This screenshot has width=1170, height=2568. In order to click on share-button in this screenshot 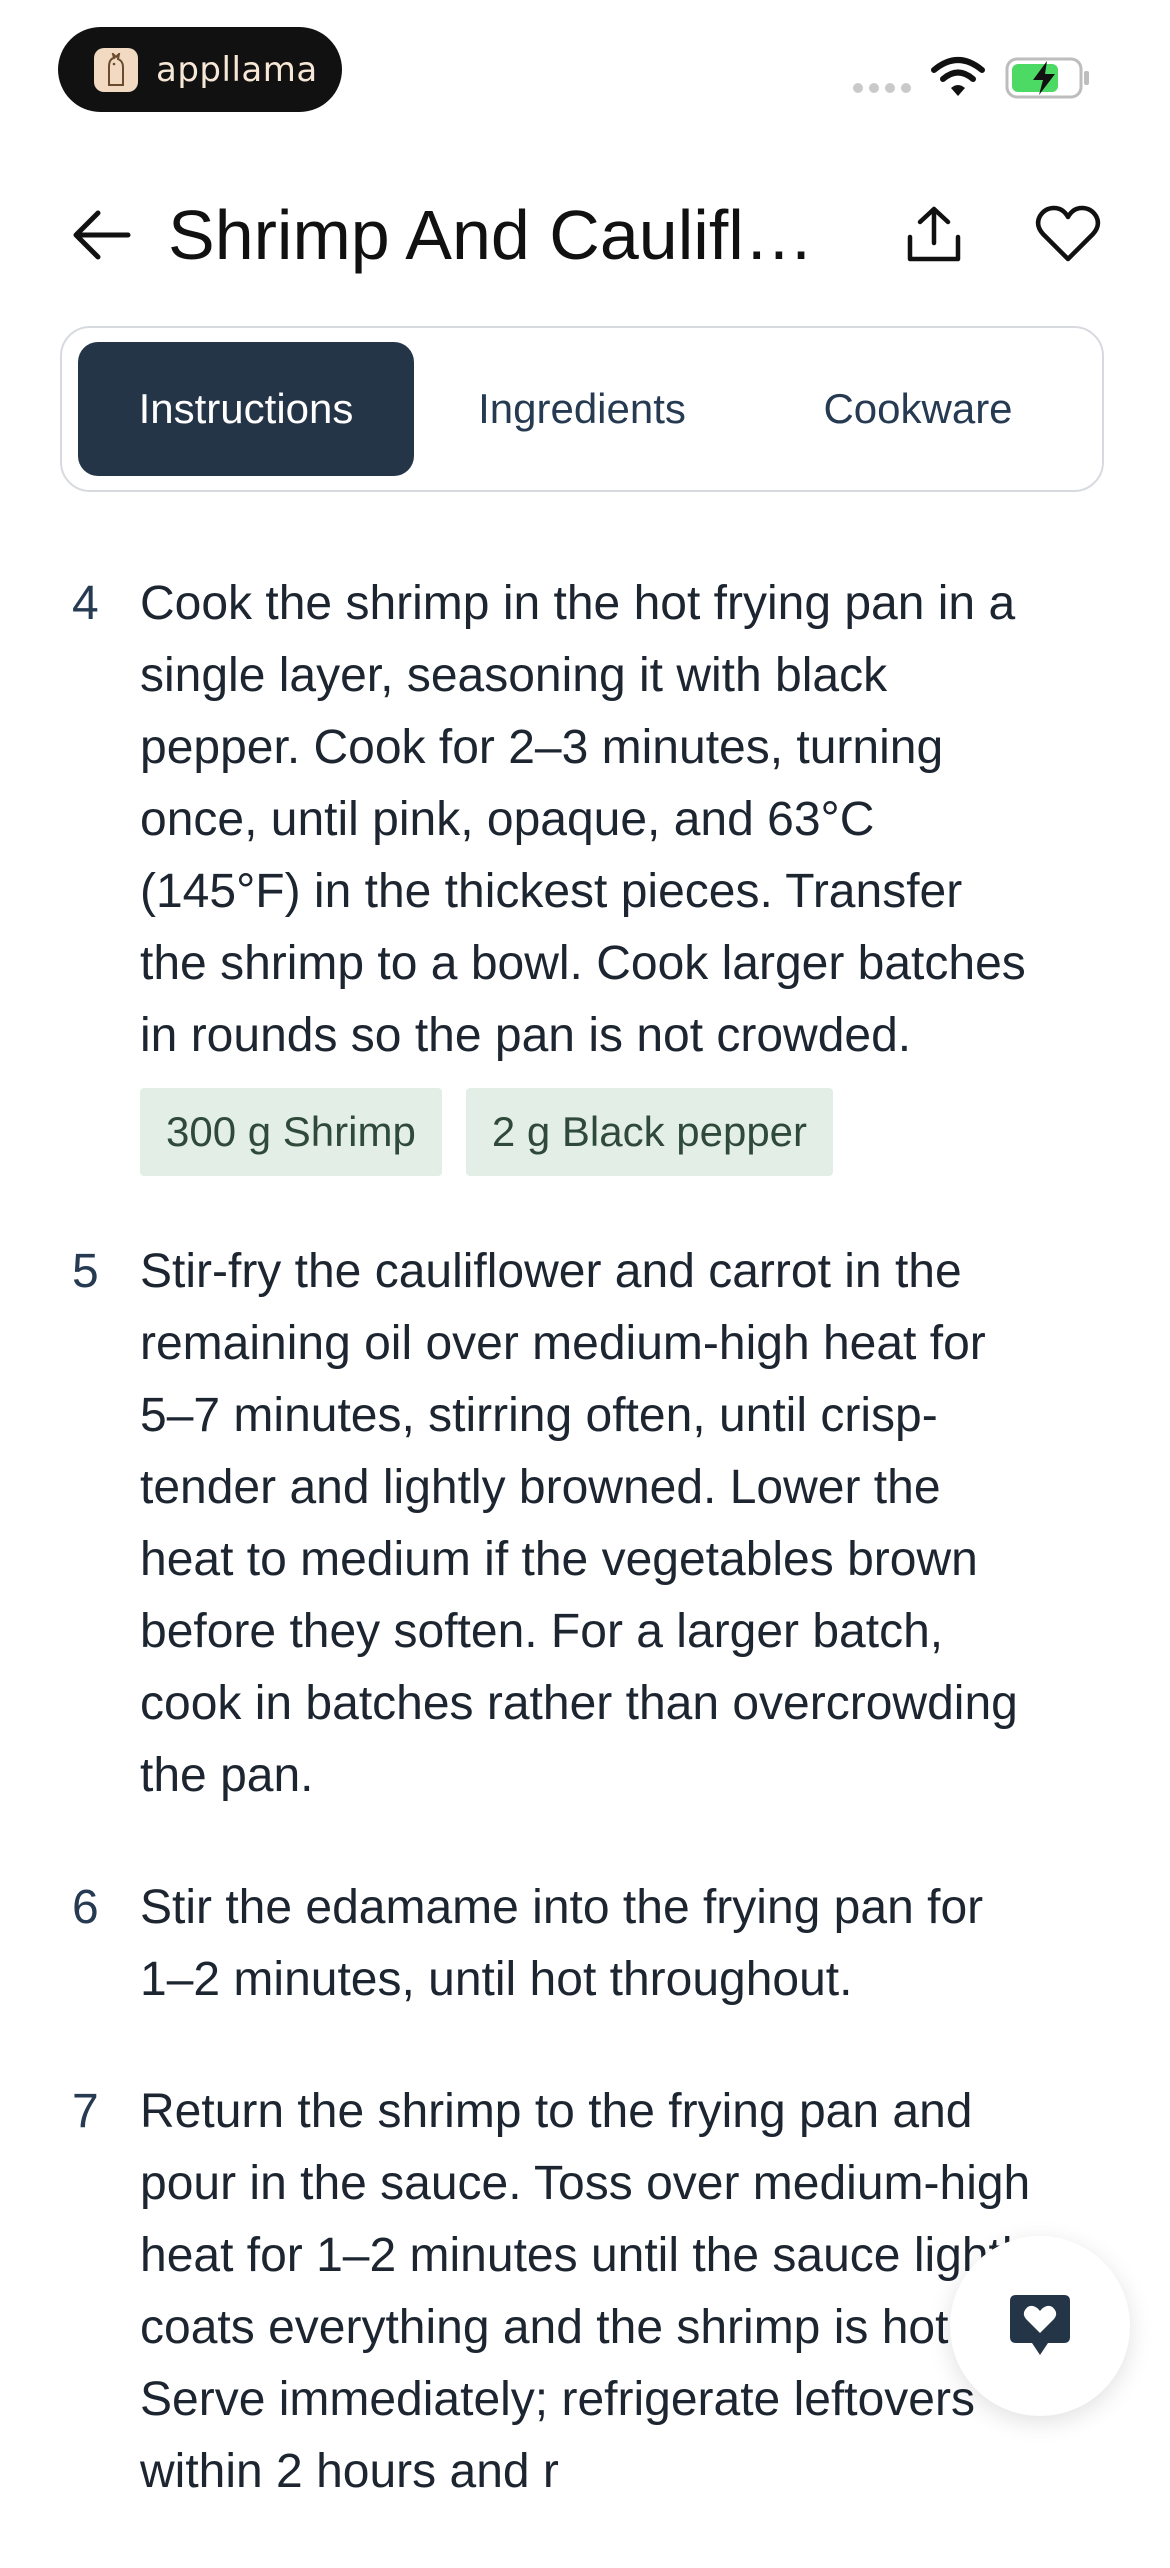, I will do `click(934, 234)`.